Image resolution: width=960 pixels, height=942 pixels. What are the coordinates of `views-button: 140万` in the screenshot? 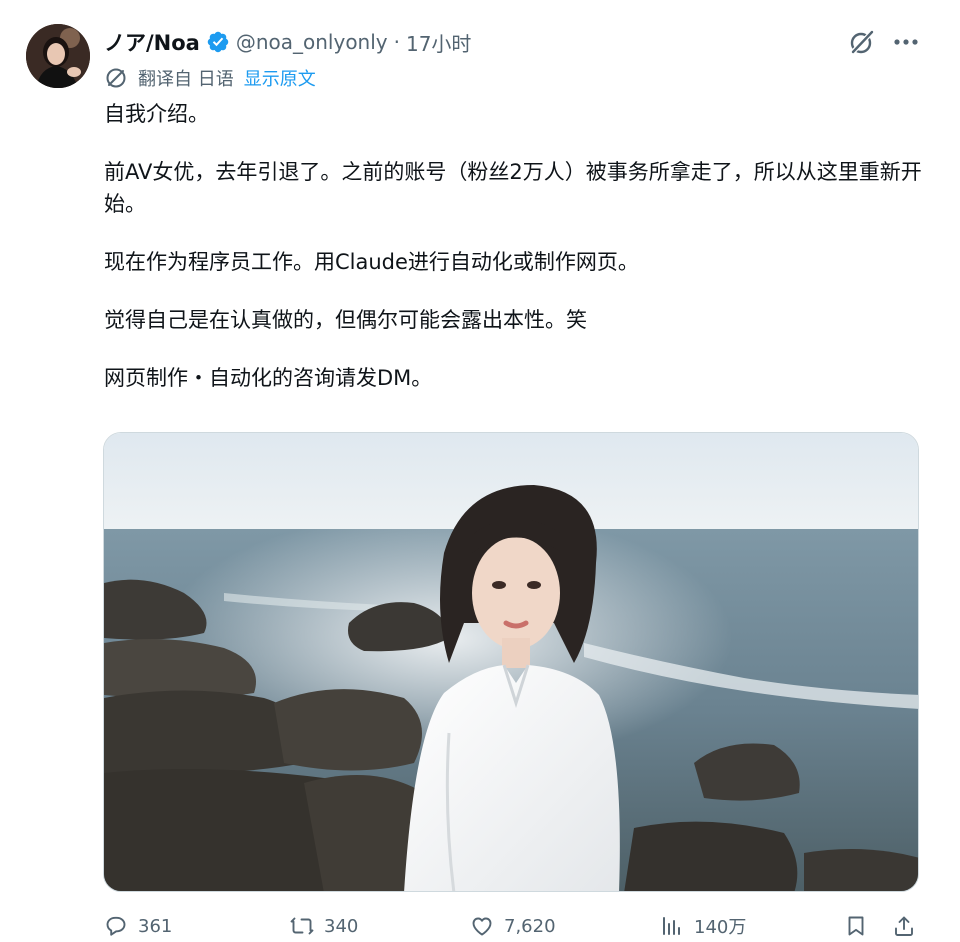 It's located at (703, 926).